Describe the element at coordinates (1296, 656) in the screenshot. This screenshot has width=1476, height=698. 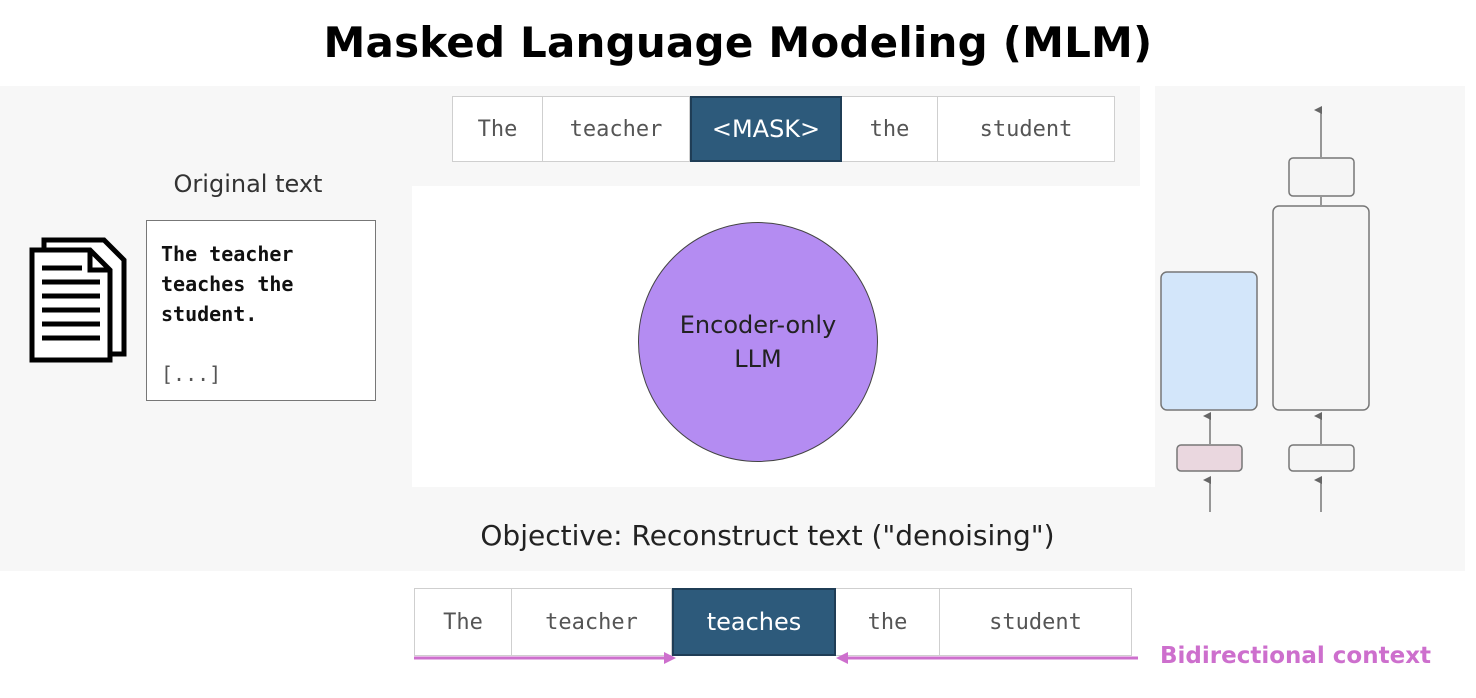
I see `bidirectional-context-label: Bidirectional context` at that location.